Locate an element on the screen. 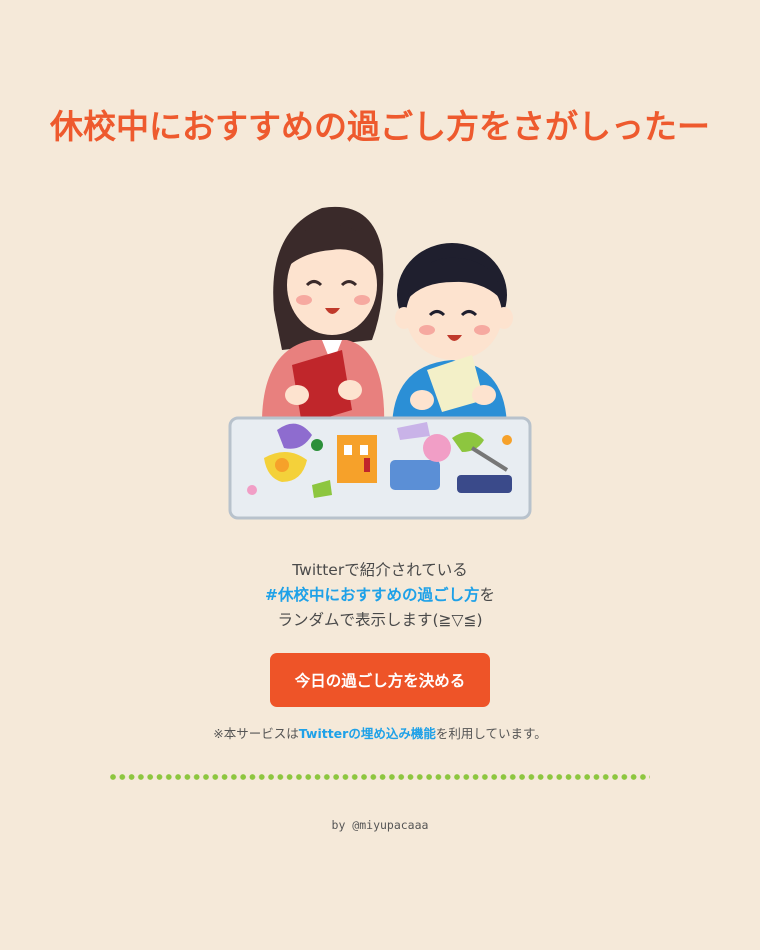 The height and width of the screenshot is (950, 760). notice-suffix: を利用しています。 is located at coordinates (491, 733).